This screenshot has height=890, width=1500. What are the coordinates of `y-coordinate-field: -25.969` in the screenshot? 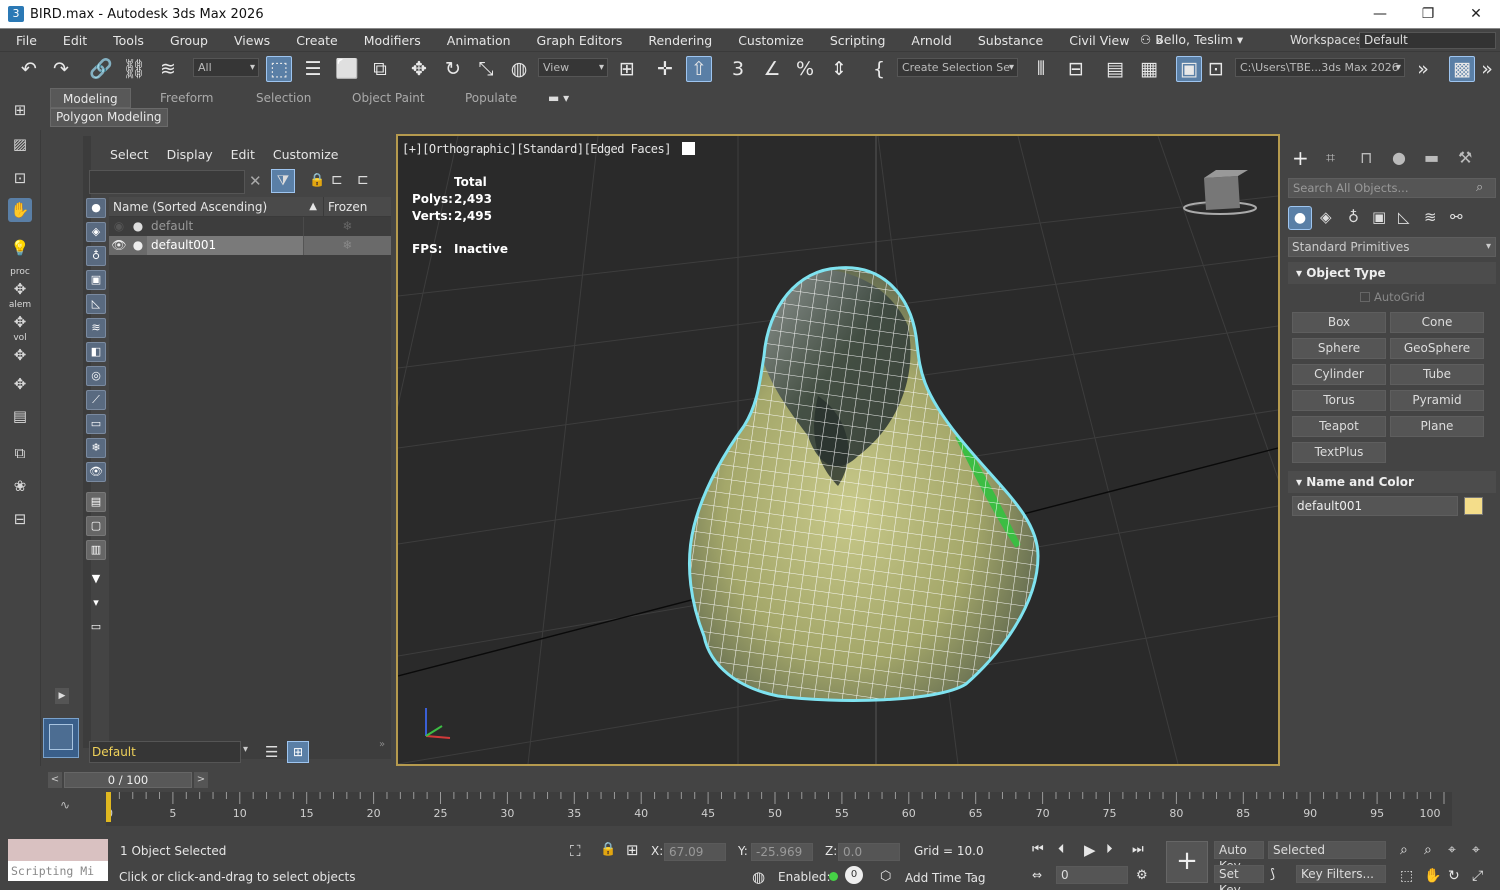 It's located at (782, 852).